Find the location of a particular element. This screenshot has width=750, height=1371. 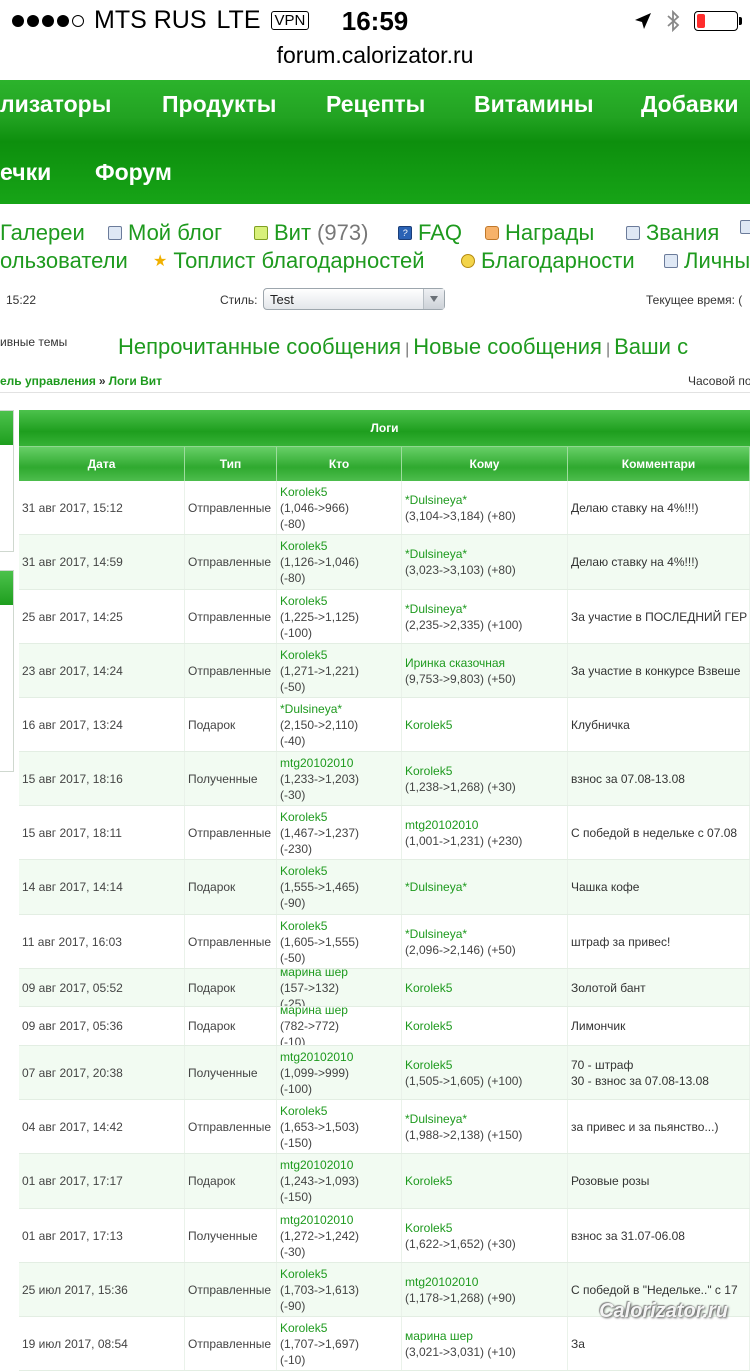

link-label: Мой блог is located at coordinates (175, 232).